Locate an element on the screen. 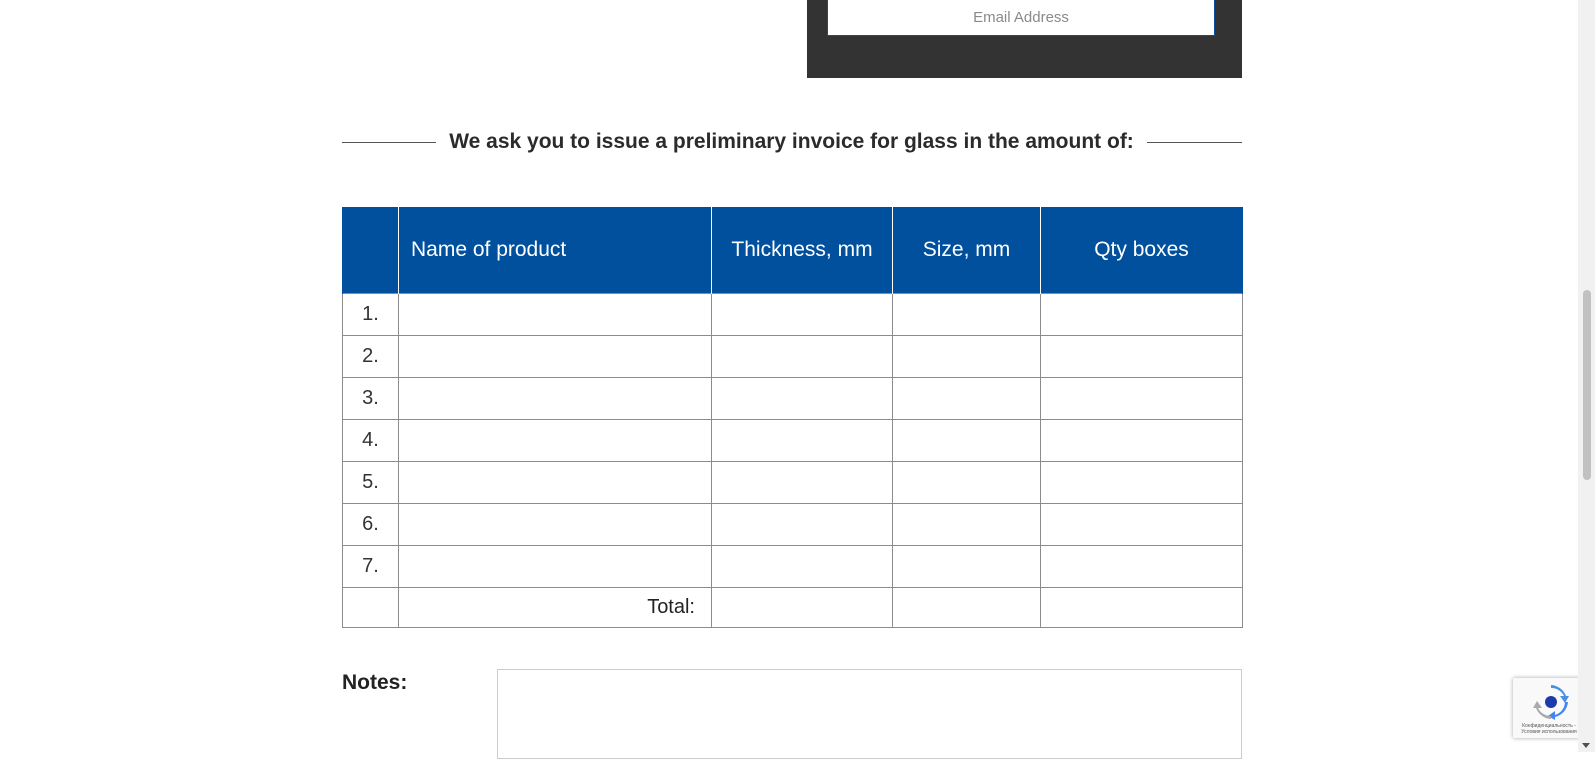 The height and width of the screenshot is (759, 1595). table-row: 4. is located at coordinates (792, 440).